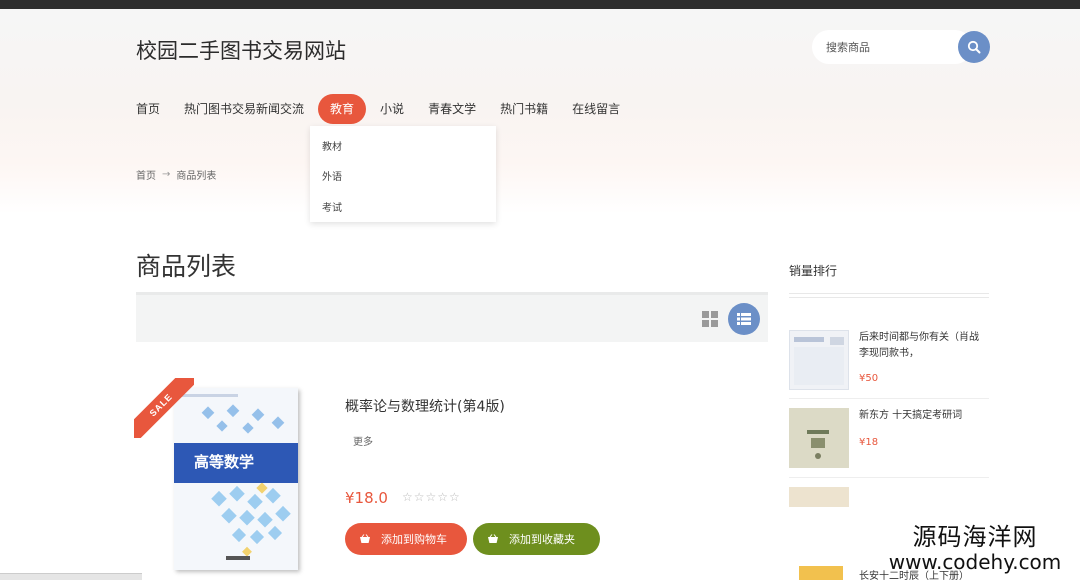 The height and width of the screenshot is (580, 1080). Describe the element at coordinates (332, 145) in the screenshot. I see `dropdown-item-textbook: 教材` at that location.